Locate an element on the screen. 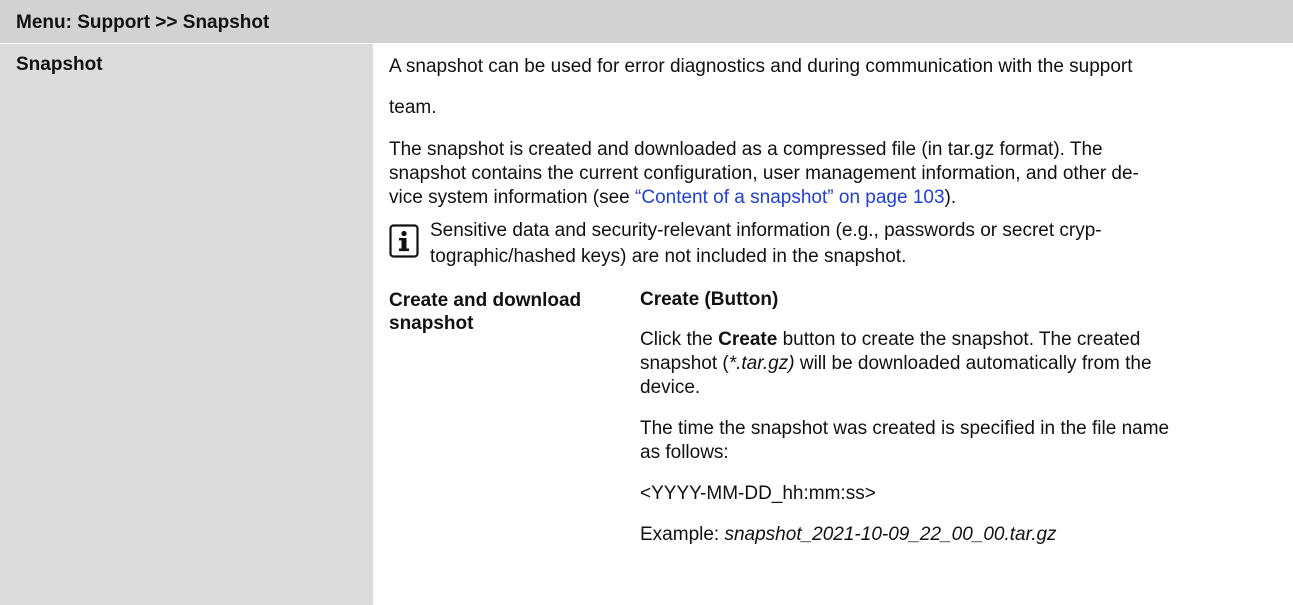 This screenshot has height=605, width=1293. example-label: Example: is located at coordinates (682, 534).